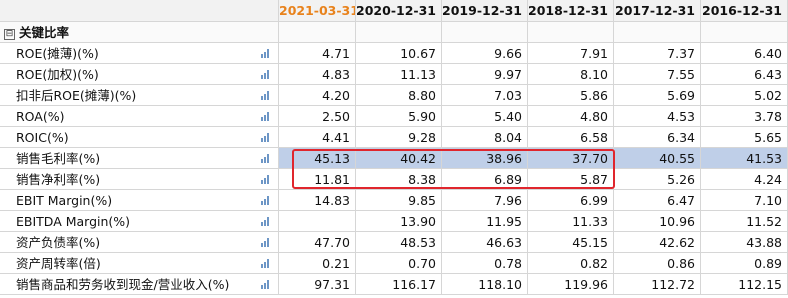  I want to click on ratio-row-label: EBITDA Margin(%), so click(139, 221).